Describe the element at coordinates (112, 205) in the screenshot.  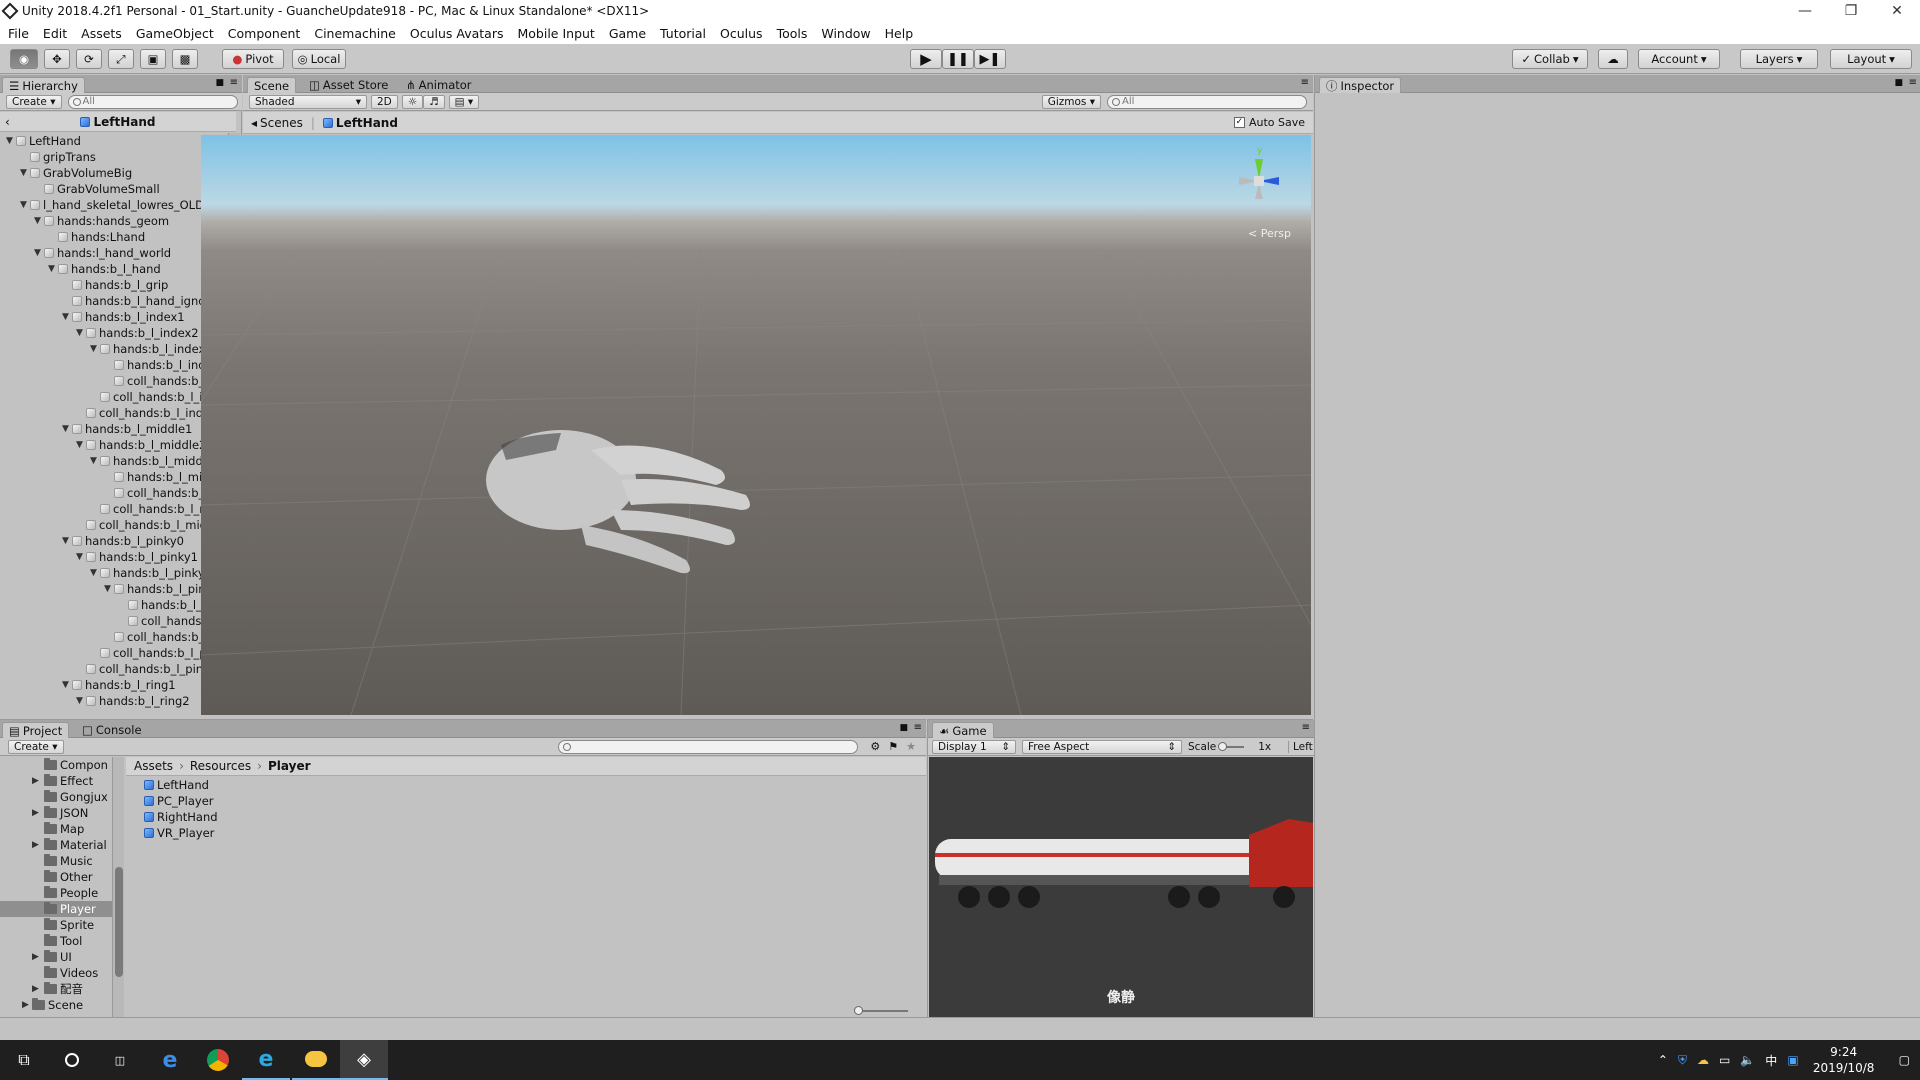
I see `hierarchy-item: ▼ l_hand_skeletal_lowres_OLD` at that location.